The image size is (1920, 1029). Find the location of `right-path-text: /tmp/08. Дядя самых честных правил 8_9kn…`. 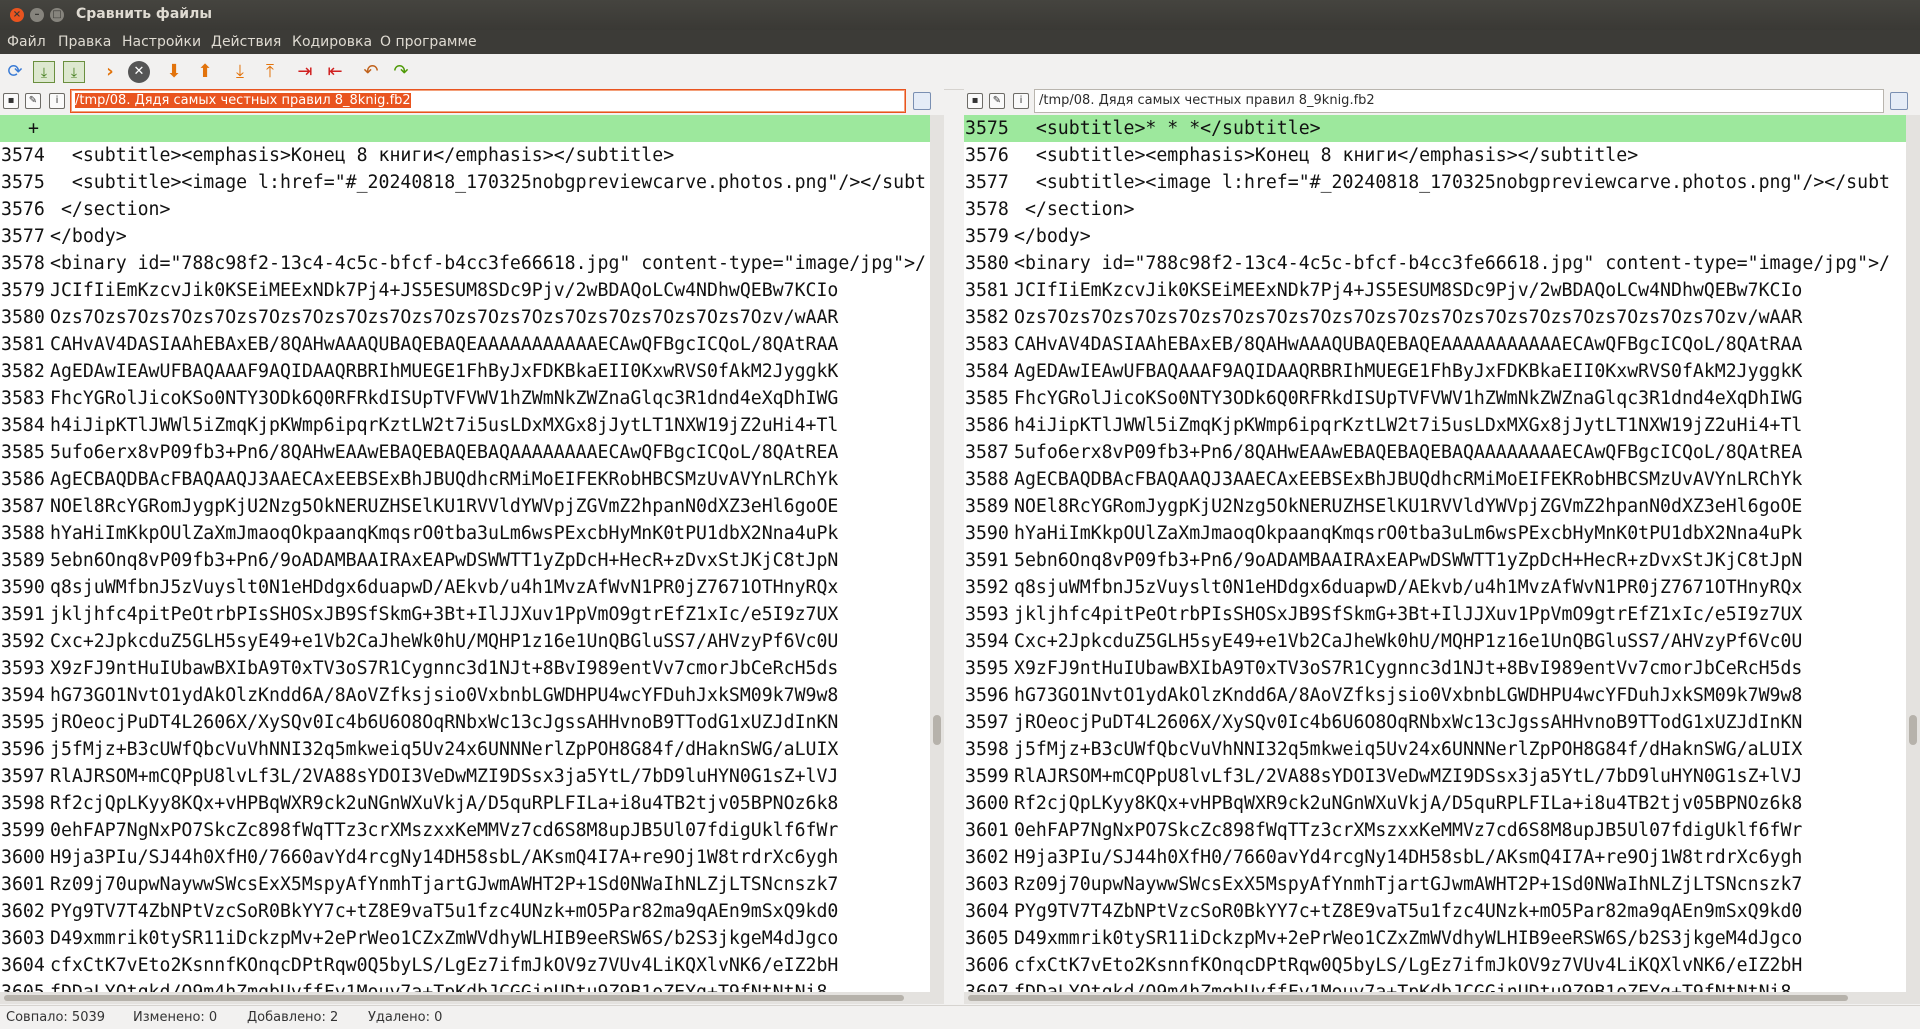

right-path-text: /tmp/08. Дядя самых честных правил 8_9kn… is located at coordinates (1207, 100).